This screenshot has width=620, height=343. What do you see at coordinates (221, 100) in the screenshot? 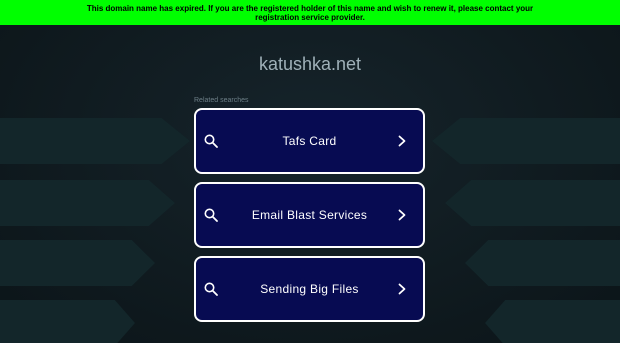
I see `related-searches-label: Related searches` at bounding box center [221, 100].